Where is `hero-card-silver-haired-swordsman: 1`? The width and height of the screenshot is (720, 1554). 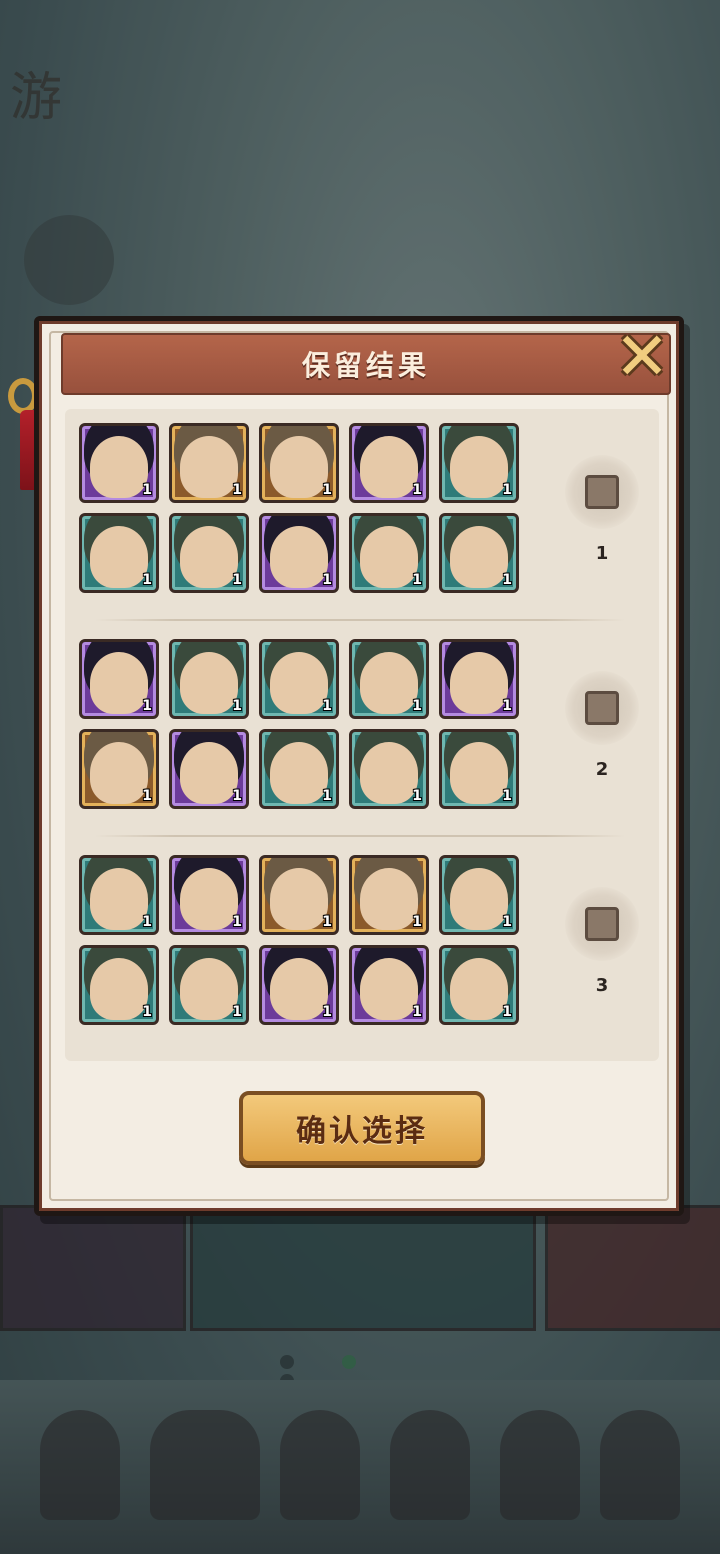 hero-card-silver-haired-swordsman: 1 is located at coordinates (209, 463).